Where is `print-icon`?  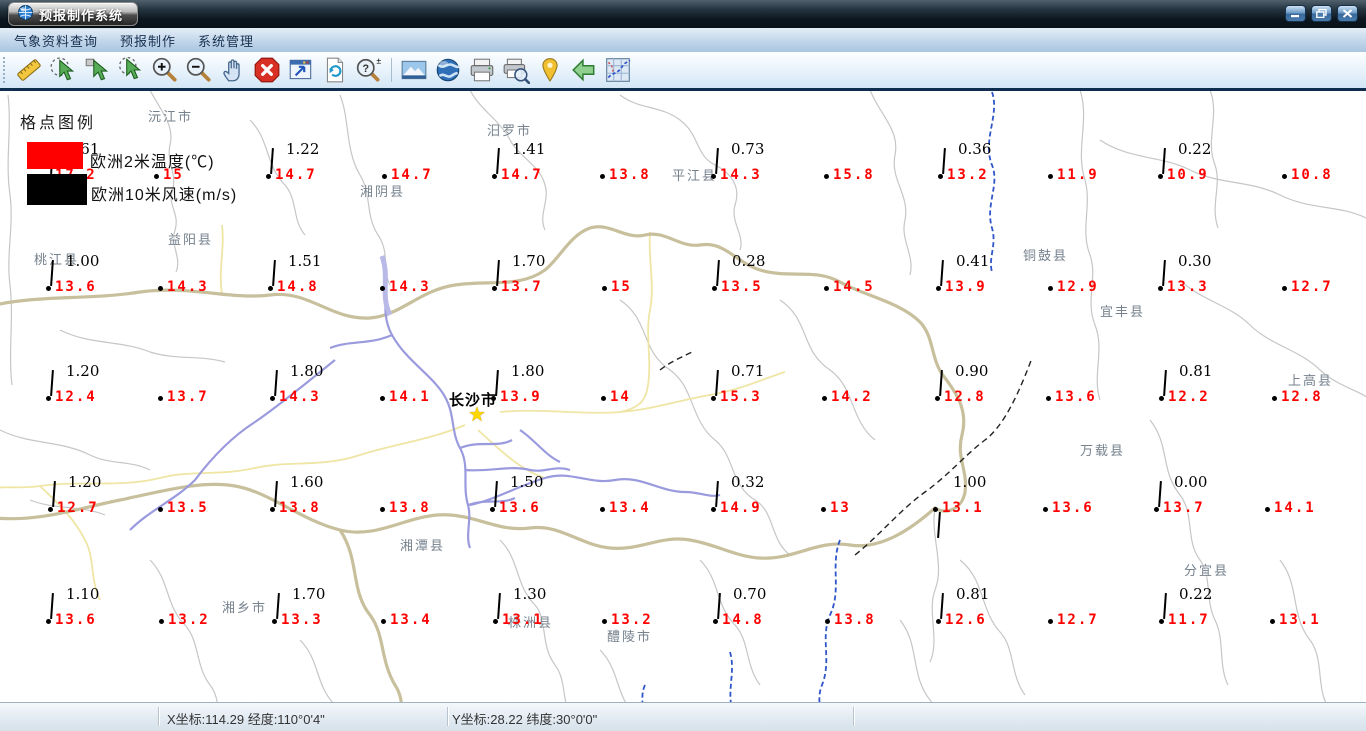 print-icon is located at coordinates (482, 70).